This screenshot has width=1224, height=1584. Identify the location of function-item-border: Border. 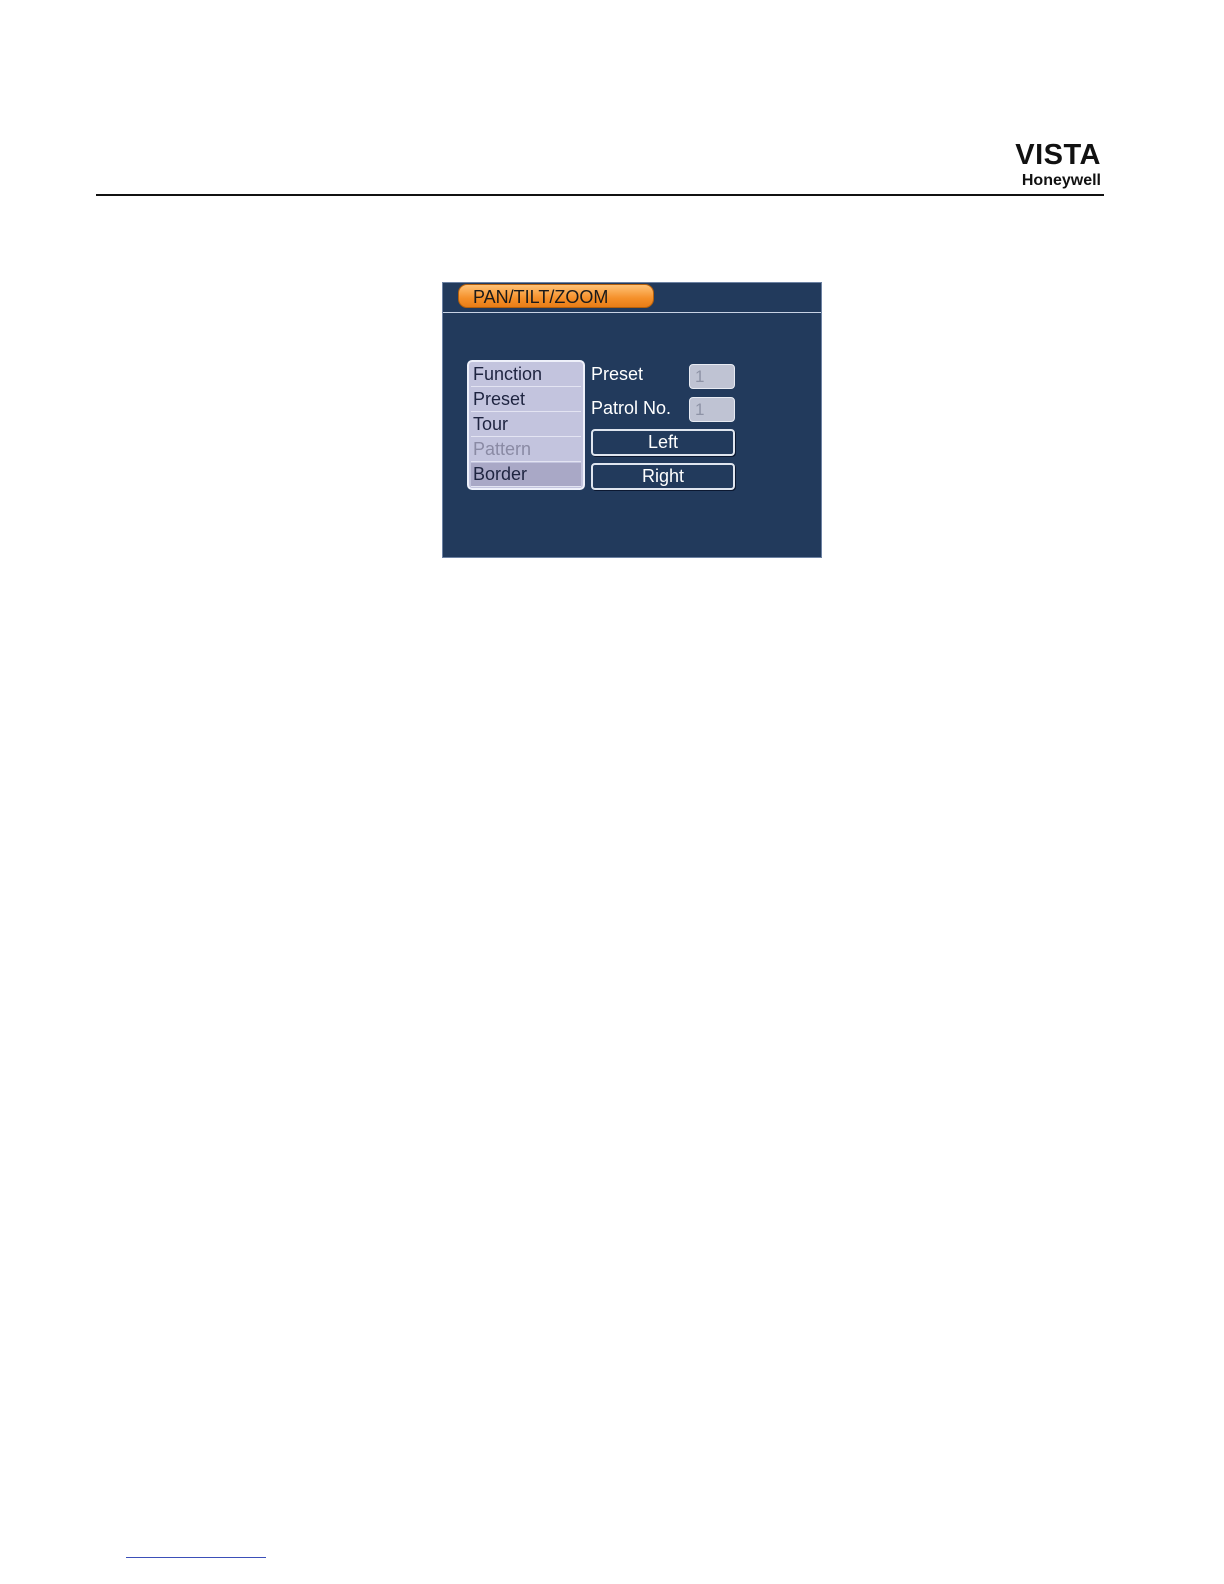
(526, 475).